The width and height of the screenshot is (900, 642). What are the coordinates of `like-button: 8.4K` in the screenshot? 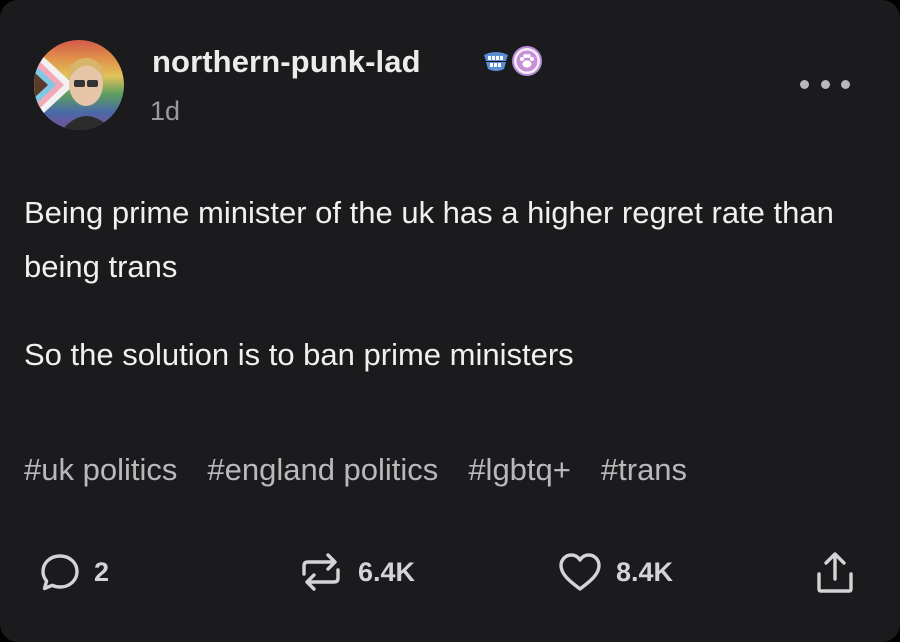 It's located at (614, 572).